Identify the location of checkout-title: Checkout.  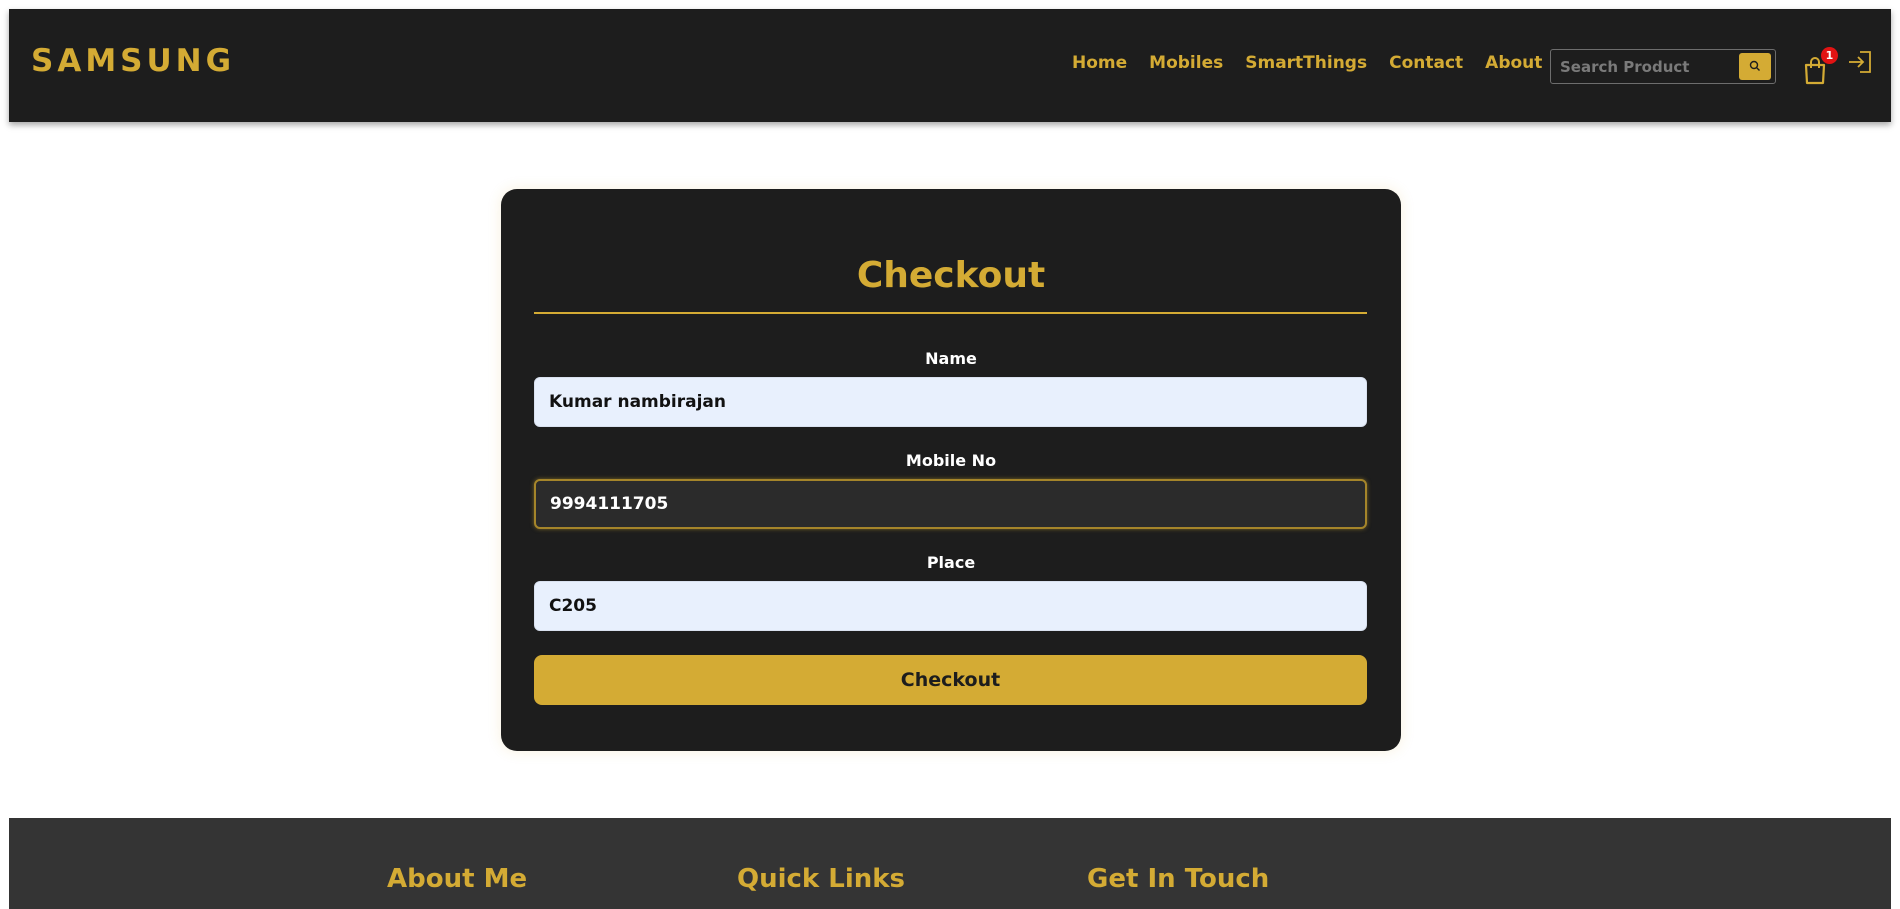
(951, 275).